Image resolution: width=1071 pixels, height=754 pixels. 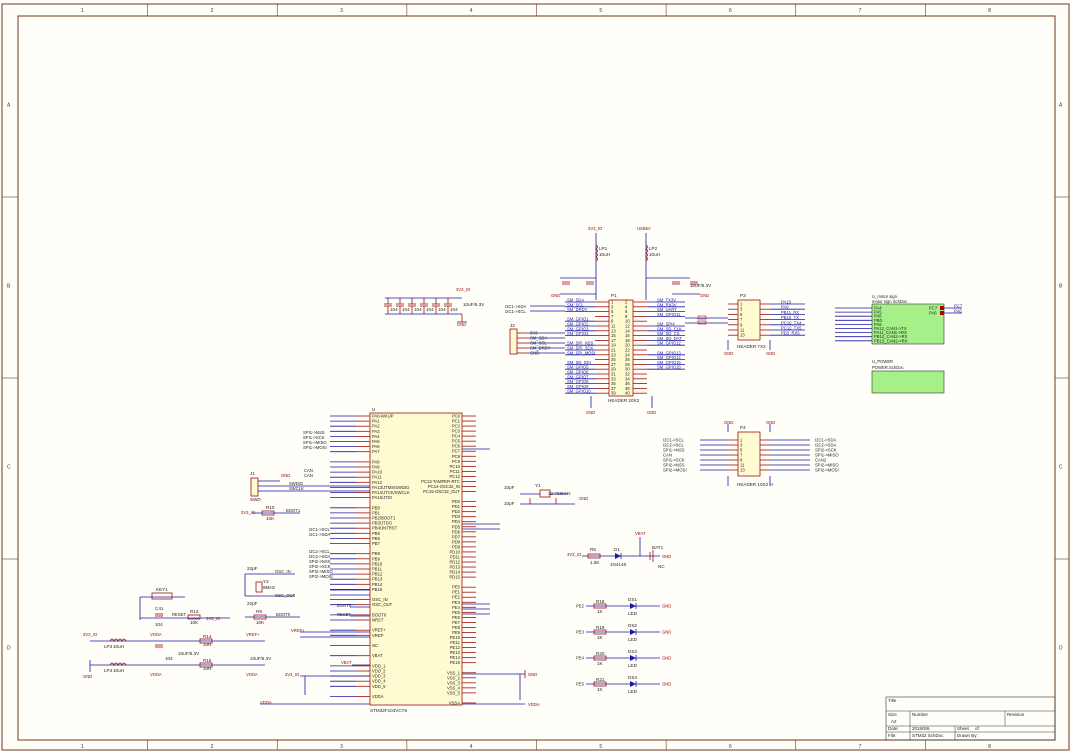 I want to click on lp2-val: 10uH, so click(x=654, y=254).